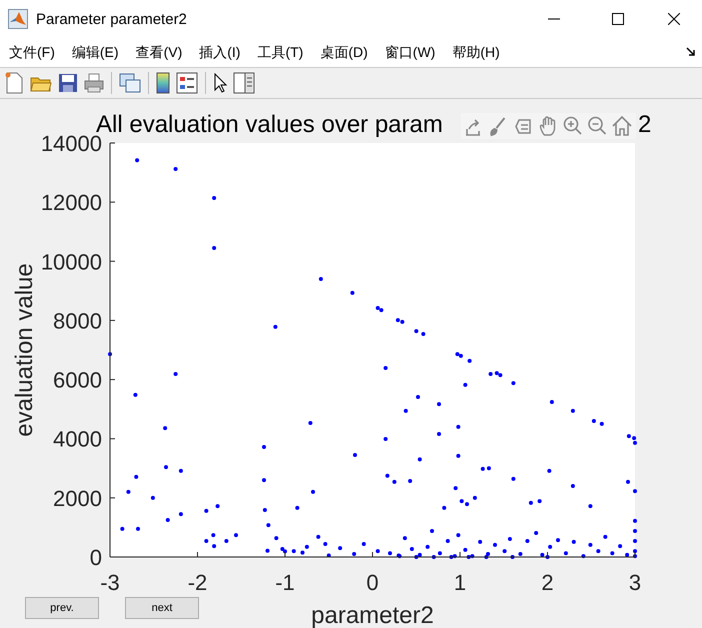 Image resolution: width=702 pixels, height=628 pixels. What do you see at coordinates (645, 124) in the screenshot?
I see `chart-title: 2` at bounding box center [645, 124].